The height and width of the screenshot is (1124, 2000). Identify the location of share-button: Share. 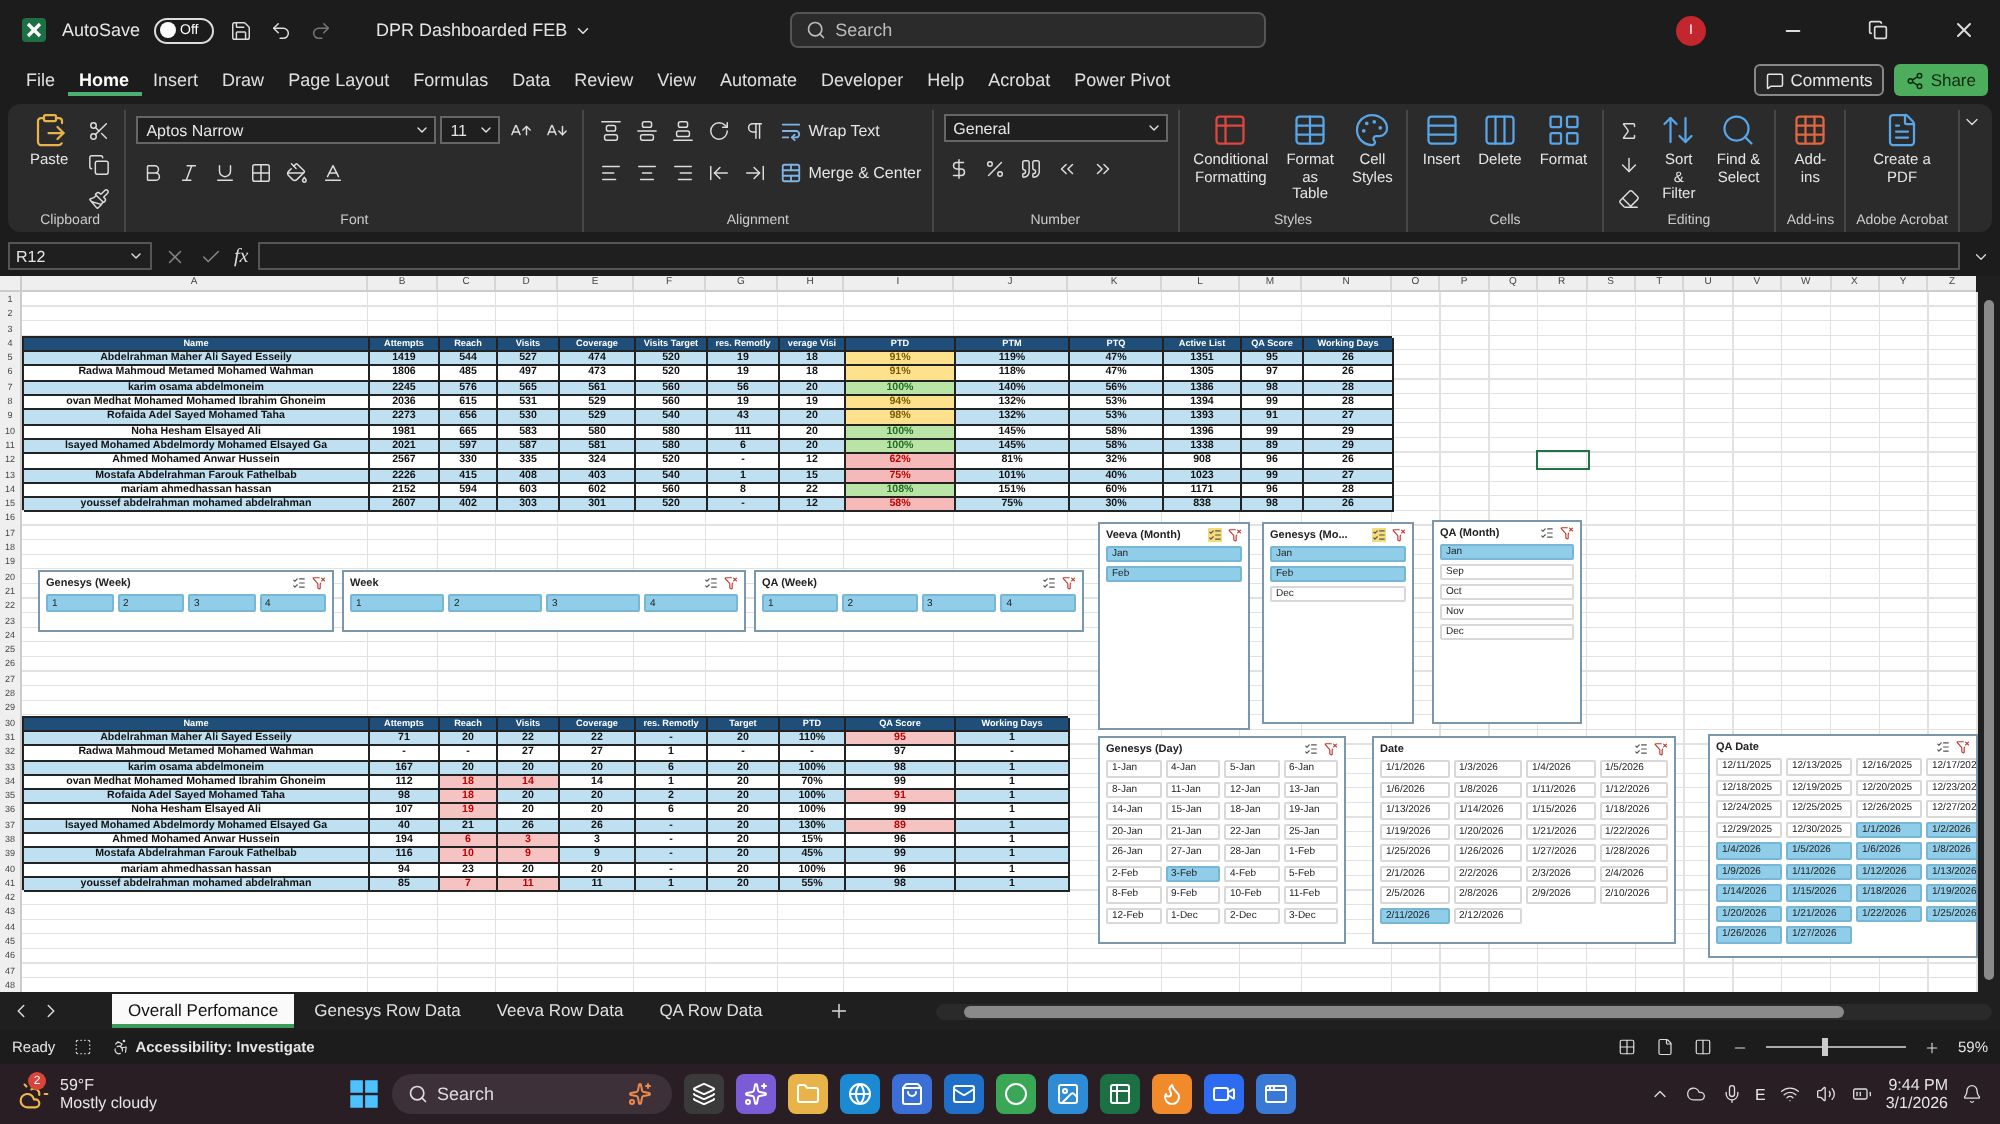
(1941, 80).